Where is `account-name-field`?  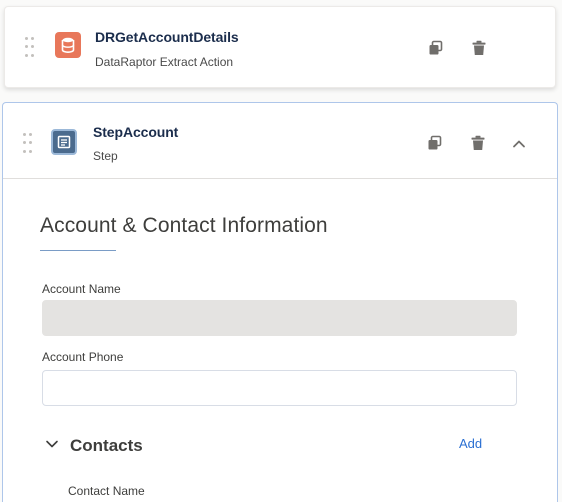
account-name-field is located at coordinates (279, 318).